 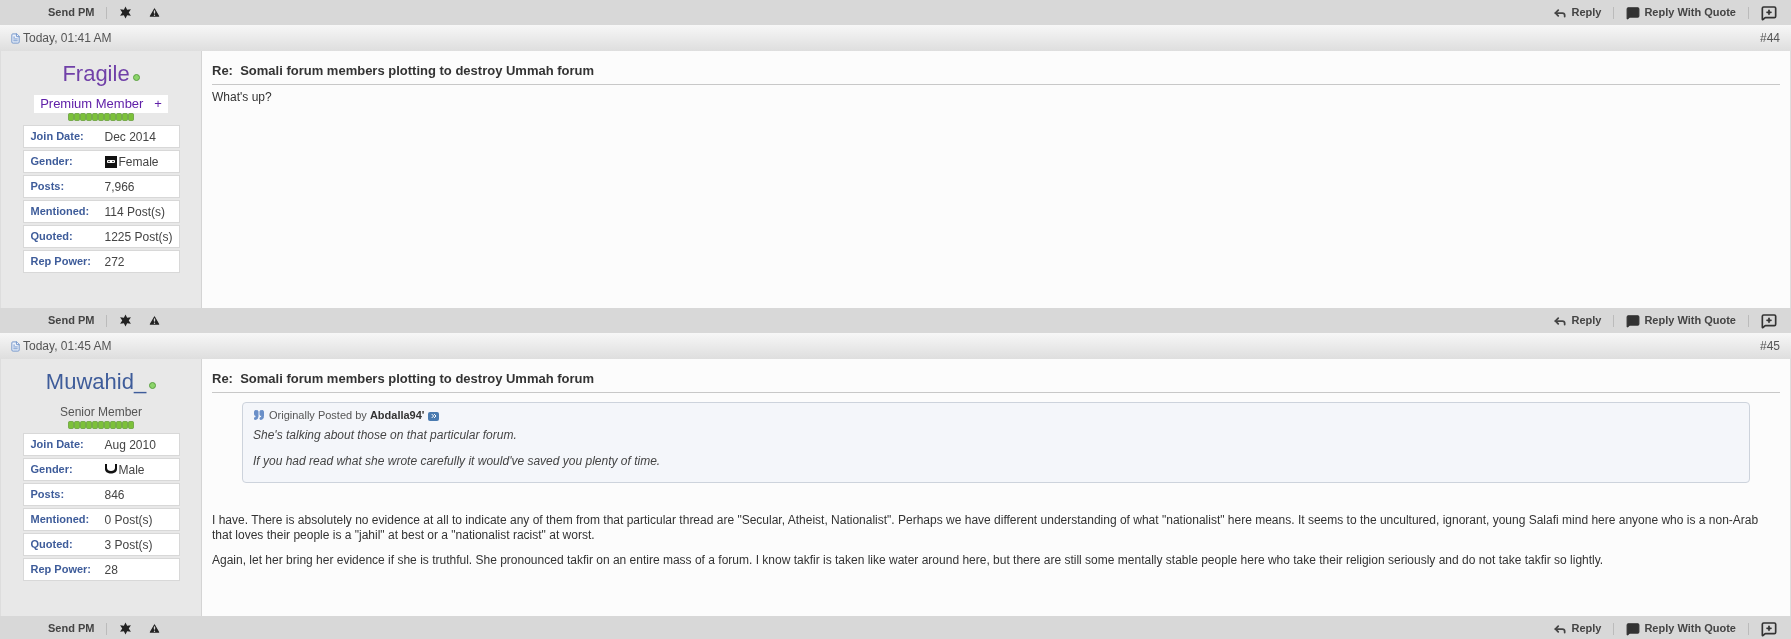 I want to click on post-number-link: #44, so click(x=1769, y=38).